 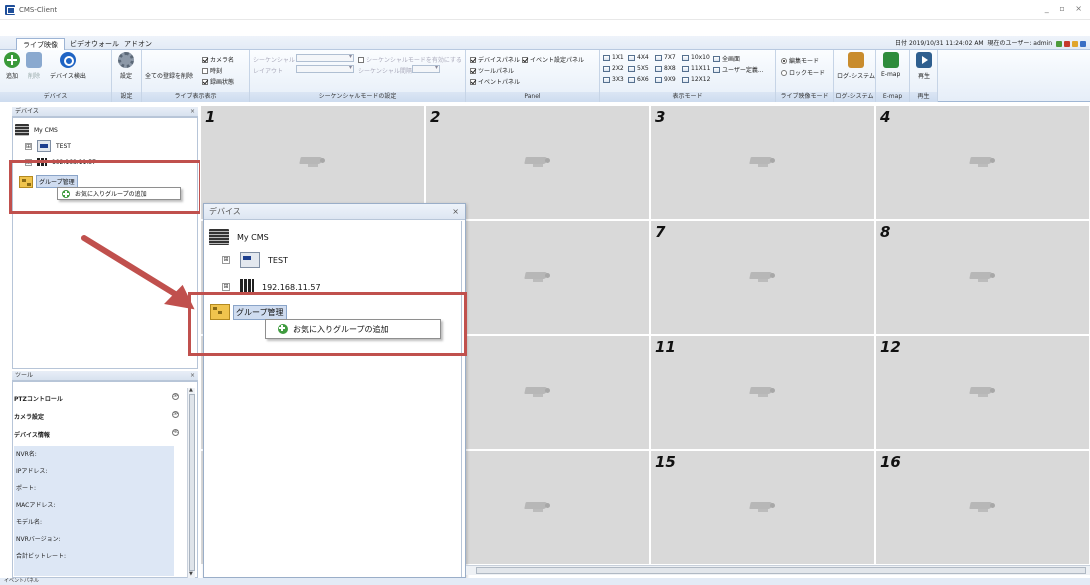 What do you see at coordinates (638, 79) in the screenshot?
I see `view-6x6: 6X6` at bounding box center [638, 79].